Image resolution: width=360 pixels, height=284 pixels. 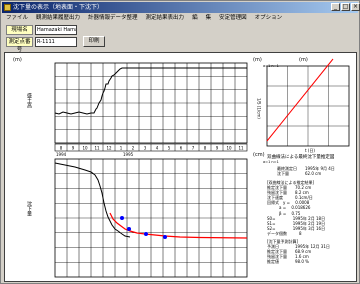 What do you see at coordinates (169, 148) in the screenshot?
I see `month-label: 5` at bounding box center [169, 148].